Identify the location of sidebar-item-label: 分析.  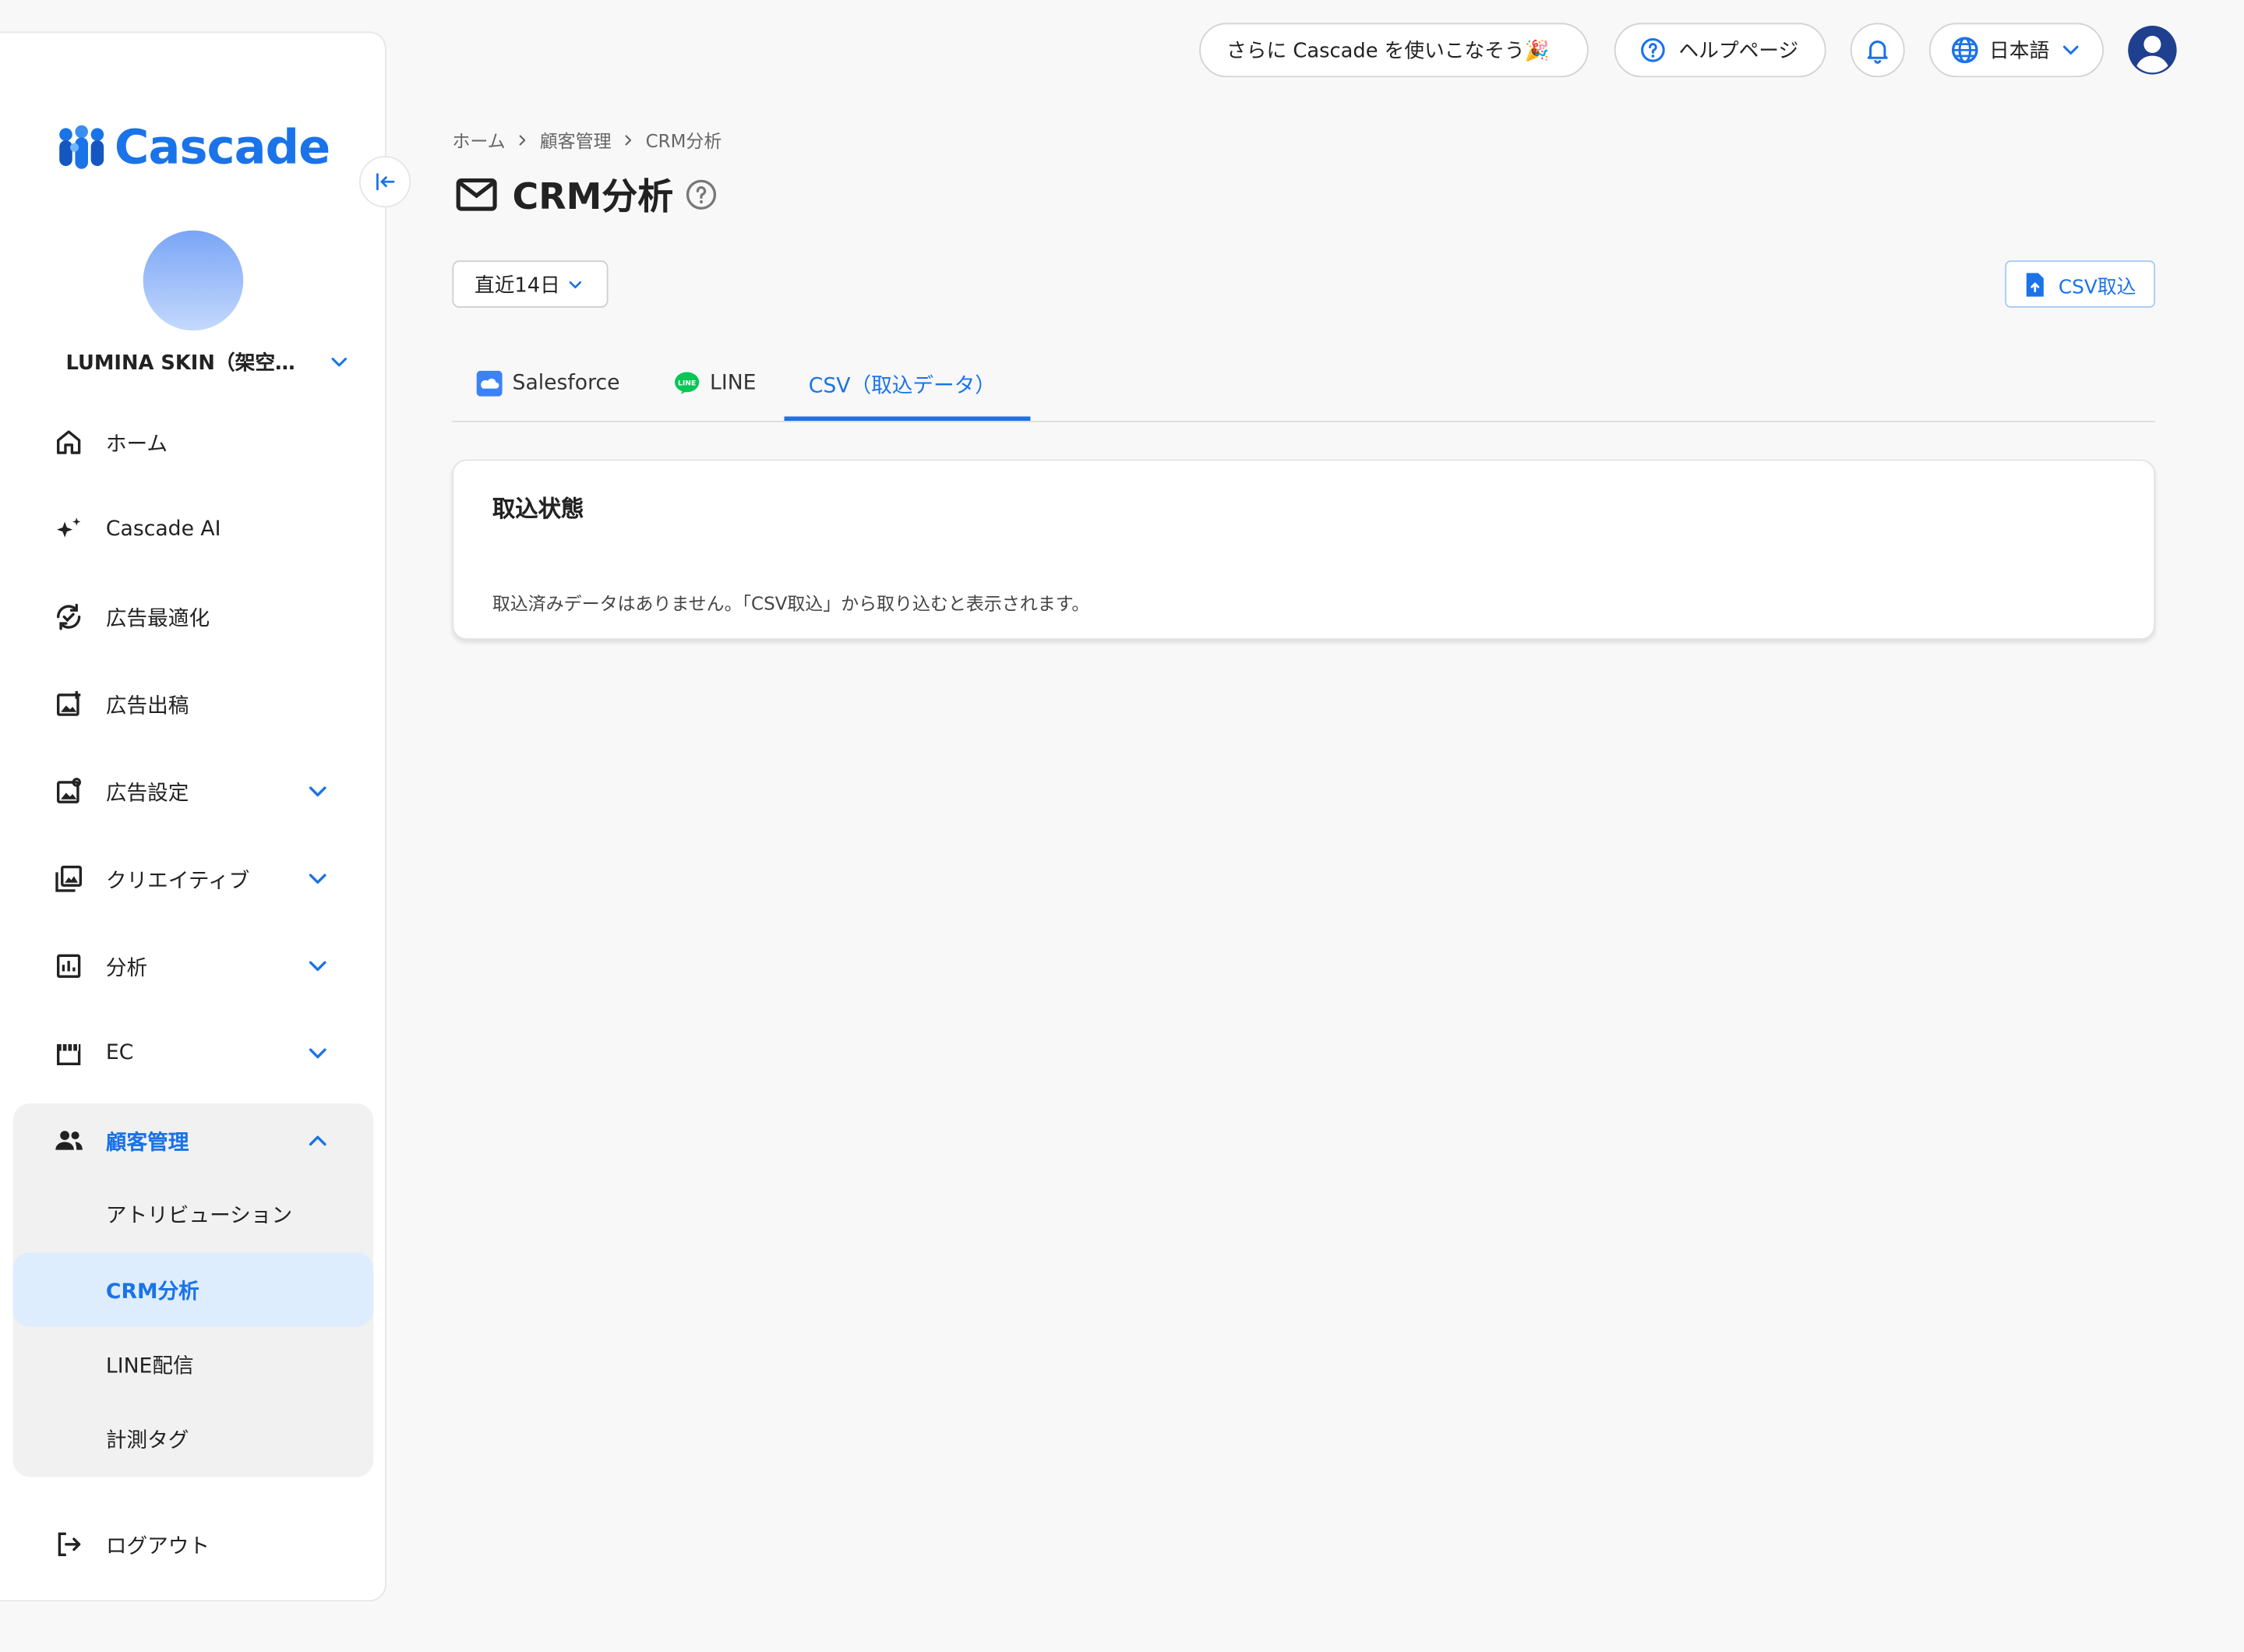
(126, 968).